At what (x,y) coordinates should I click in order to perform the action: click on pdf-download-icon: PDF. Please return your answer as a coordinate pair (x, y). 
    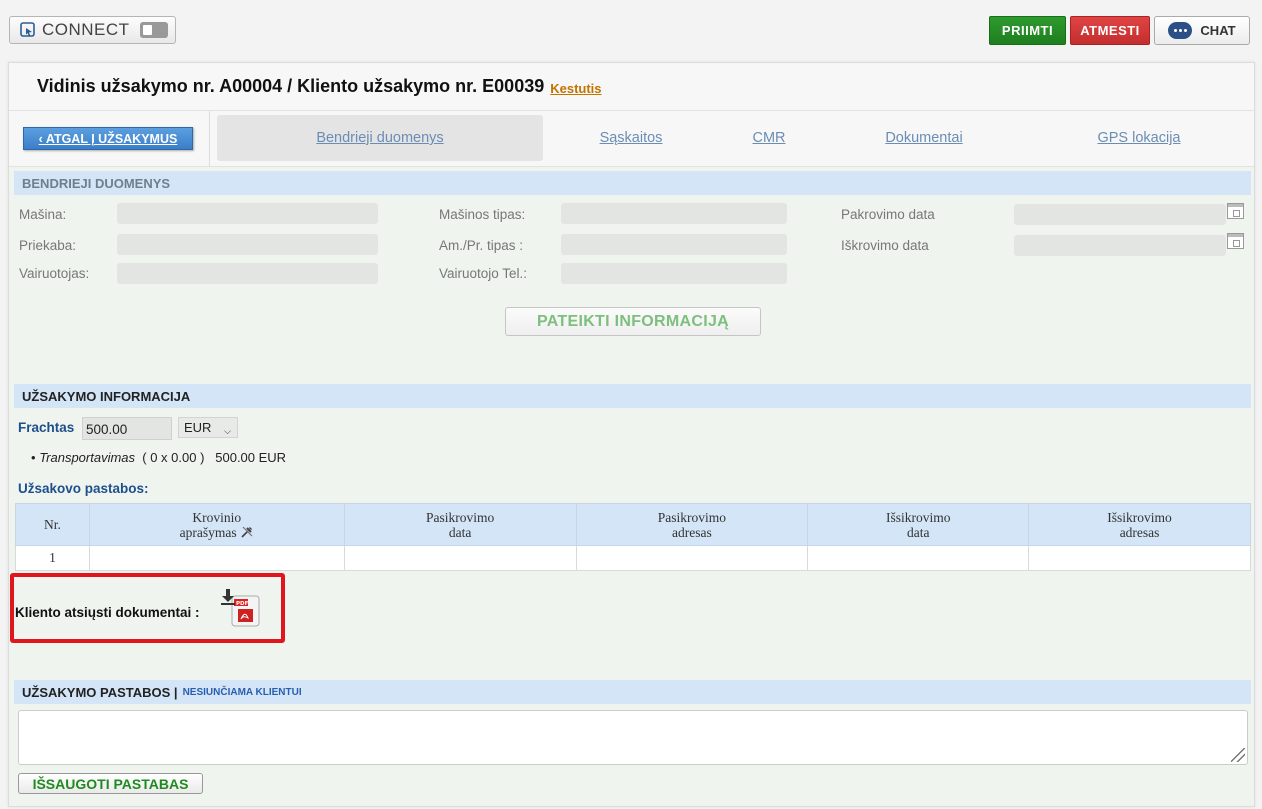
    Looking at the image, I should click on (241, 608).